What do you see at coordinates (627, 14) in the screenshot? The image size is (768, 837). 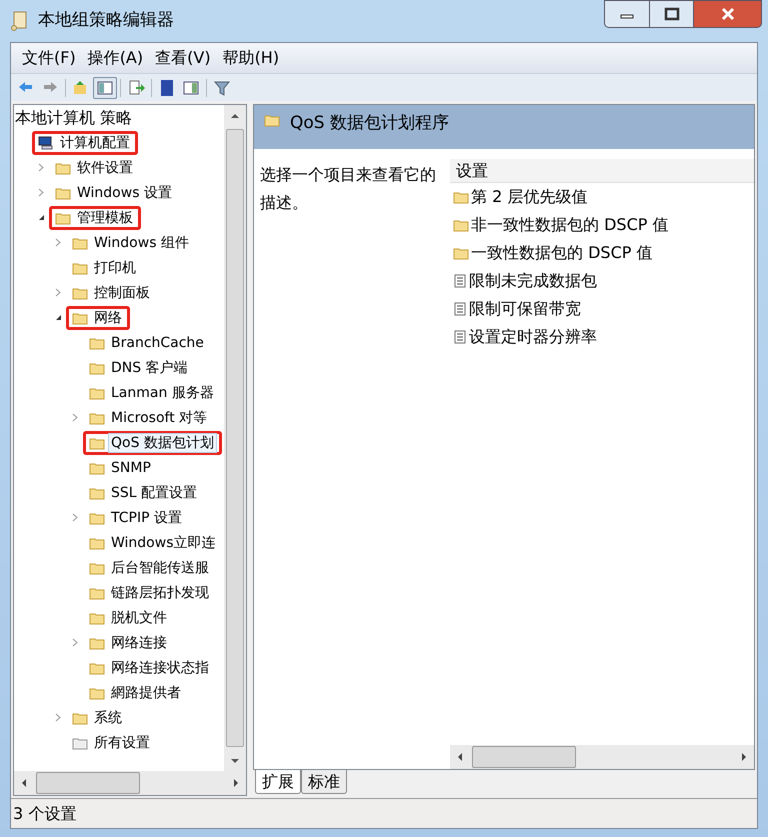 I see `minimize-button` at bounding box center [627, 14].